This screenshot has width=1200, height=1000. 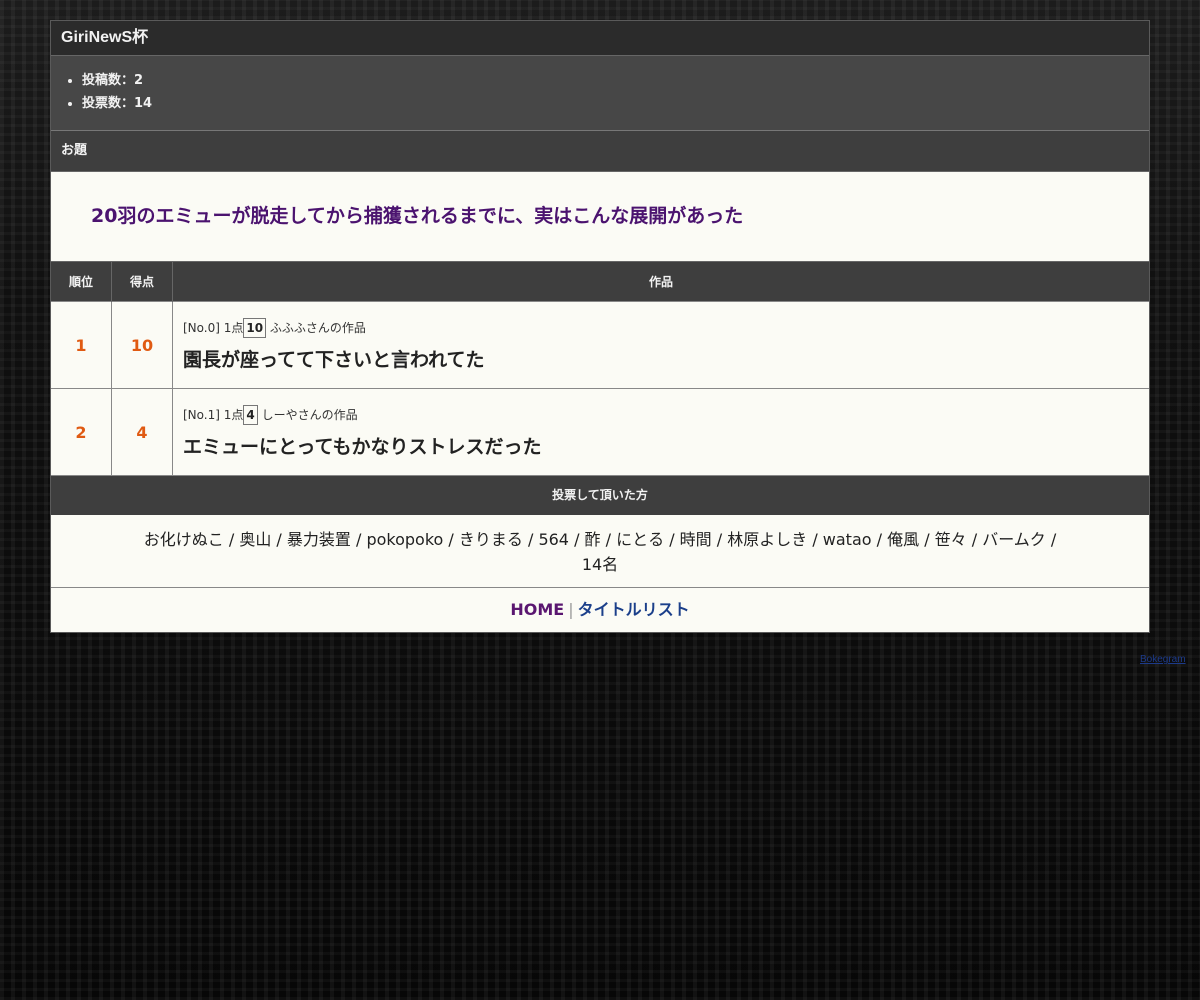 I want to click on work-meta: [No.1] 1点 4 しーやさんの作品, so click(x=666, y=414).